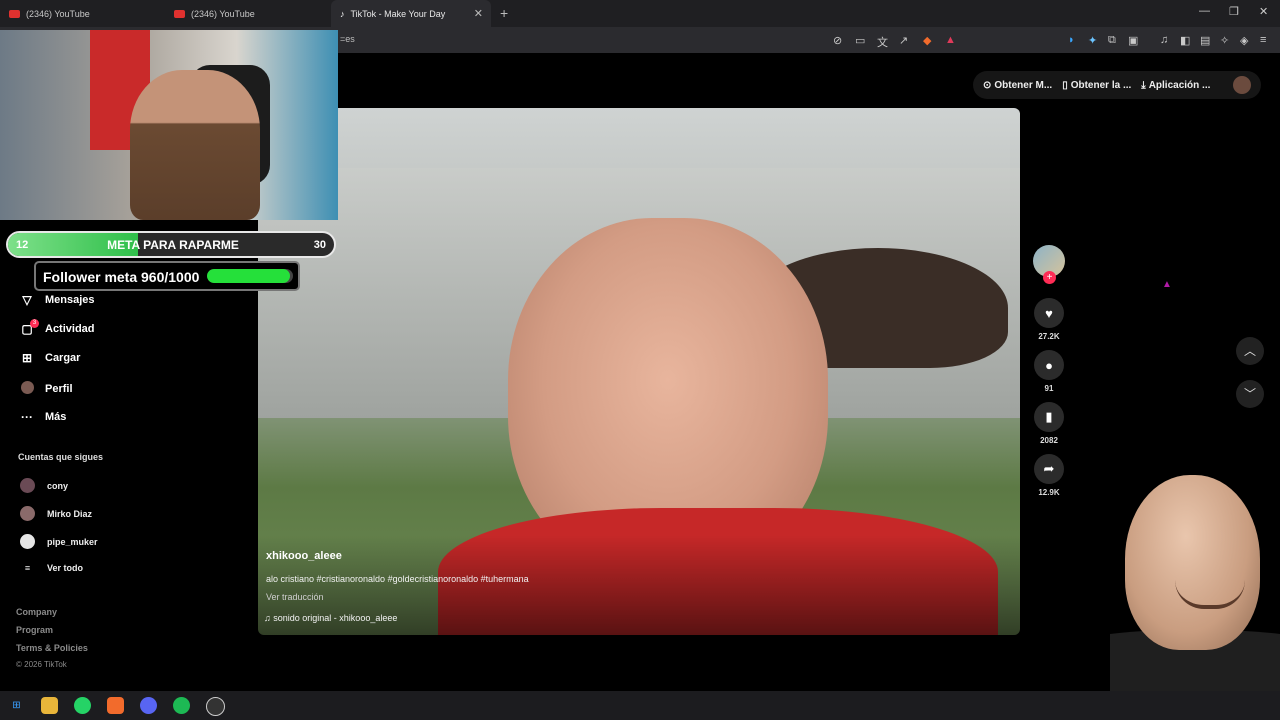 The height and width of the screenshot is (720, 1280). I want to click on restore-icon: ❐, so click(1234, 11).